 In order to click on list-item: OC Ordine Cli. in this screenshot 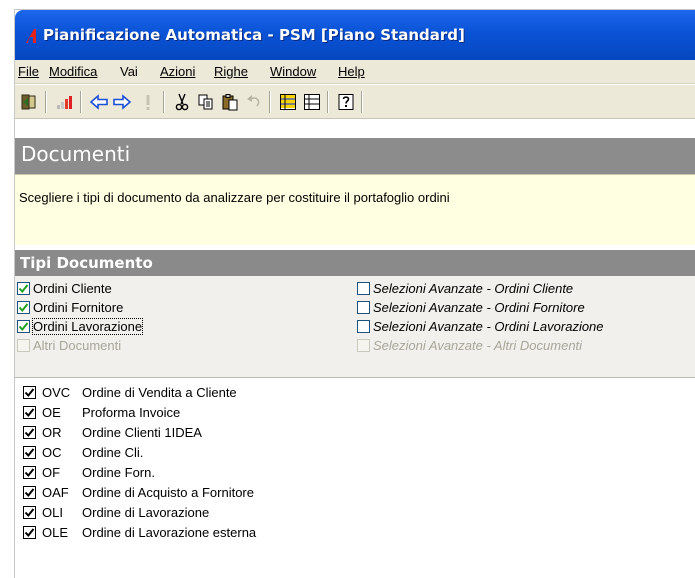, I will do `click(83, 452)`.